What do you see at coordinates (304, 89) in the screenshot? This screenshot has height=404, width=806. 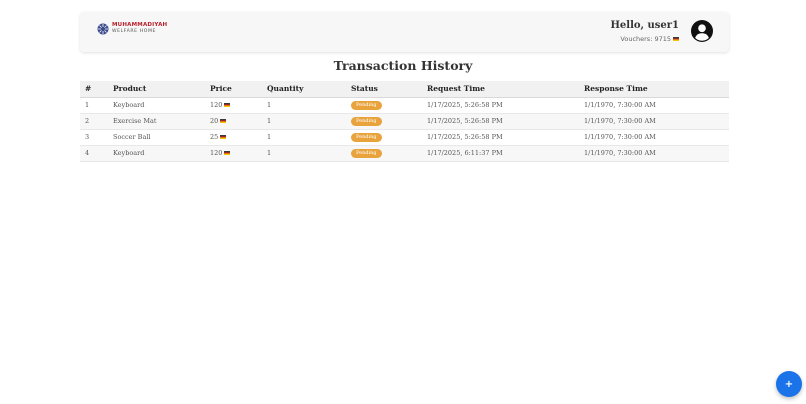 I see `column-header-quantity: Quantity` at bounding box center [304, 89].